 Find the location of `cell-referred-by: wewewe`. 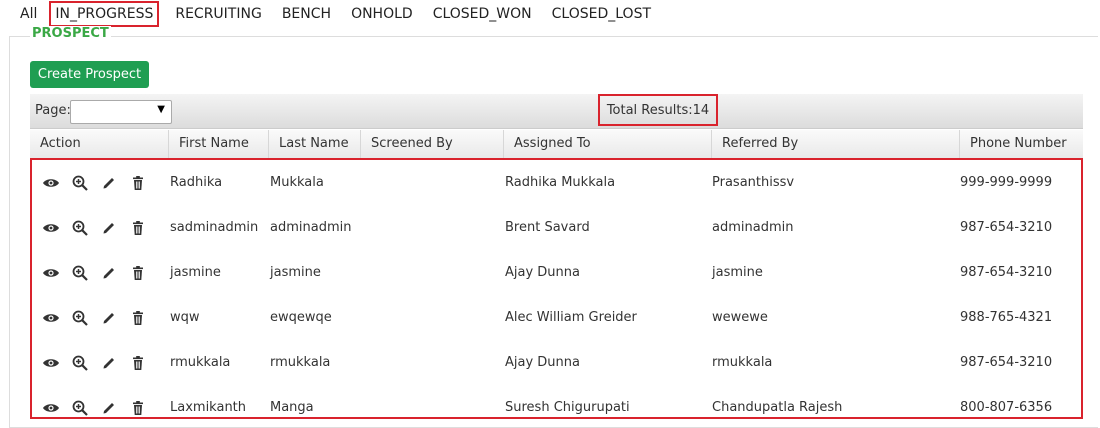

cell-referred-by: wewewe is located at coordinates (740, 317).